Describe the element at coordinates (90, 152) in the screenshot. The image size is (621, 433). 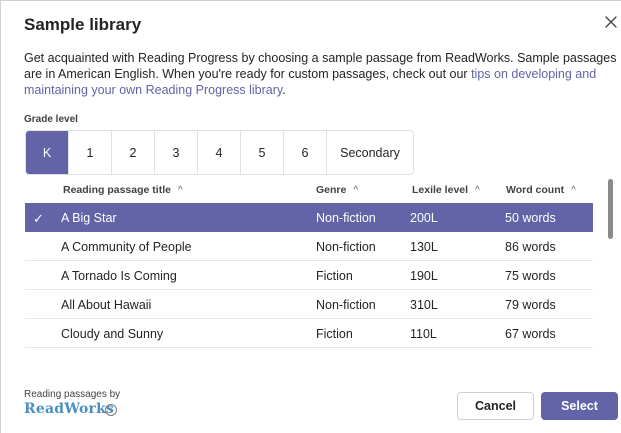
I see `grade-option-1: 1` at that location.